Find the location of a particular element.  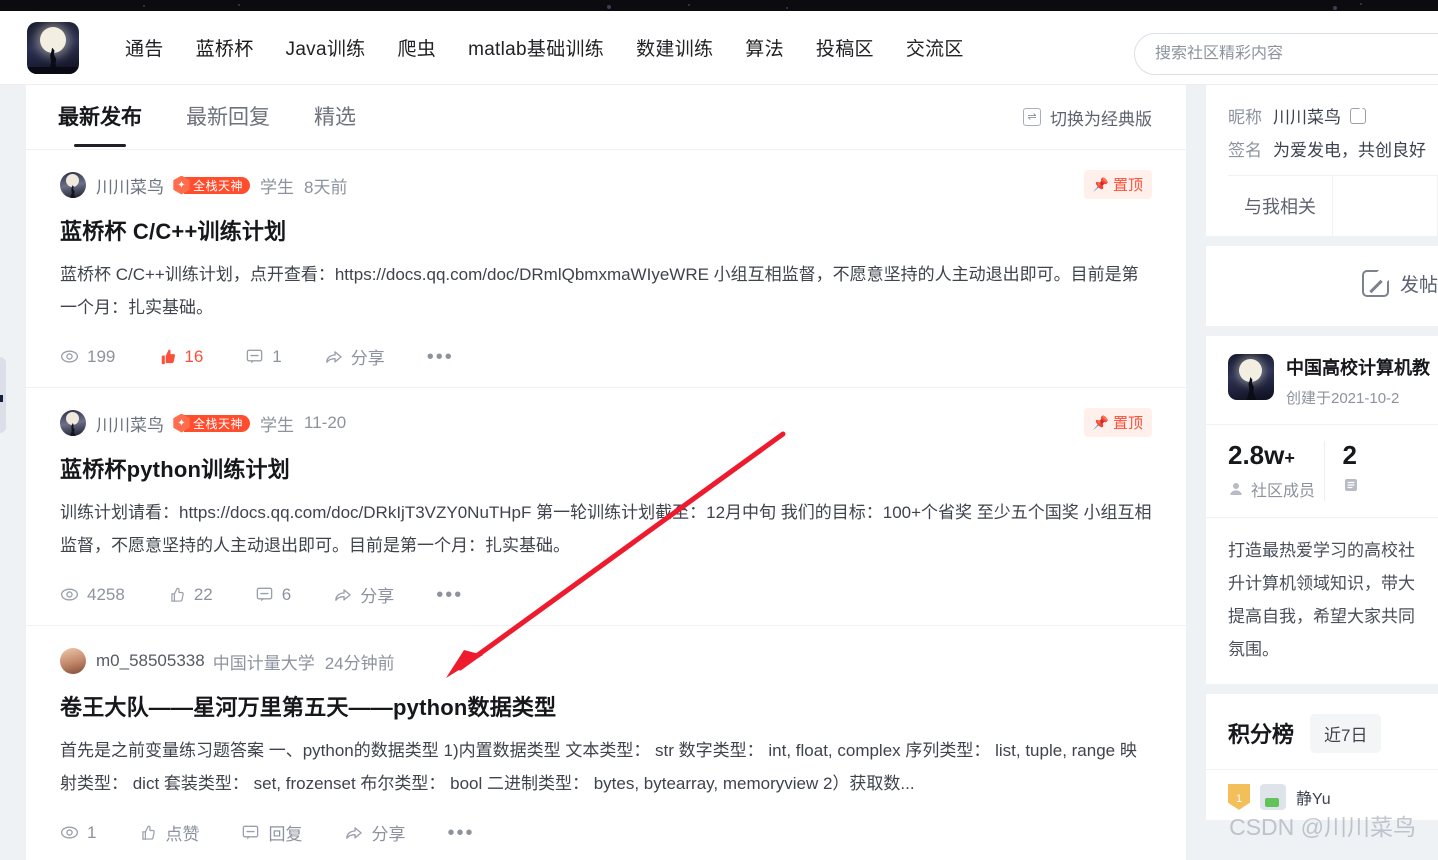

view-count-value: 4258 is located at coordinates (106, 594).